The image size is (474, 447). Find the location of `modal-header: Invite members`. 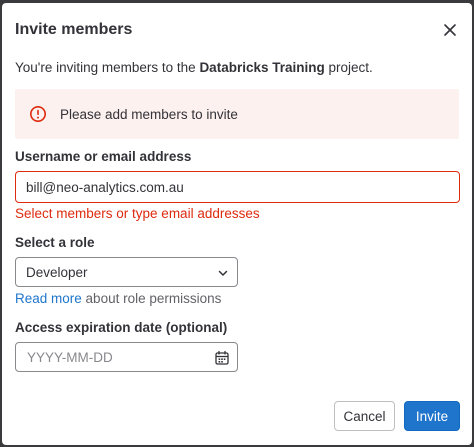

modal-header: Invite members is located at coordinates (237, 29).